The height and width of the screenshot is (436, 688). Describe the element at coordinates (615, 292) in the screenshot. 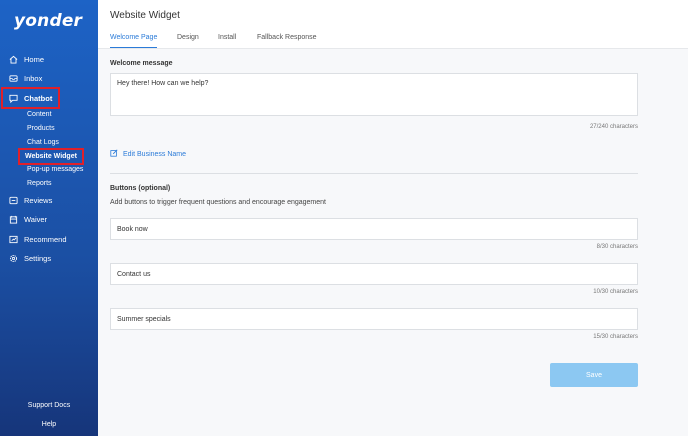

I see `button-input-2-counter: 10/30 characters` at that location.